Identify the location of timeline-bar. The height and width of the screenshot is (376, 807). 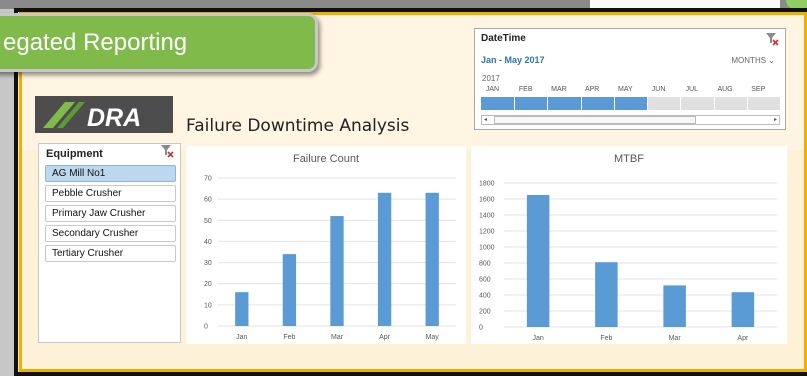
(630, 103).